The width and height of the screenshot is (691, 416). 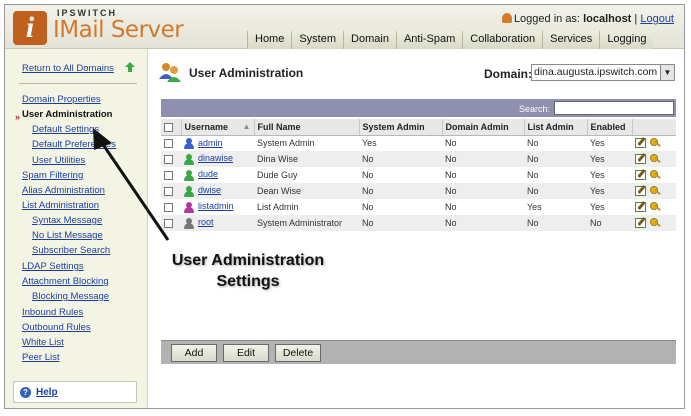 What do you see at coordinates (75, 392) in the screenshot?
I see `help-box: ? Help` at bounding box center [75, 392].